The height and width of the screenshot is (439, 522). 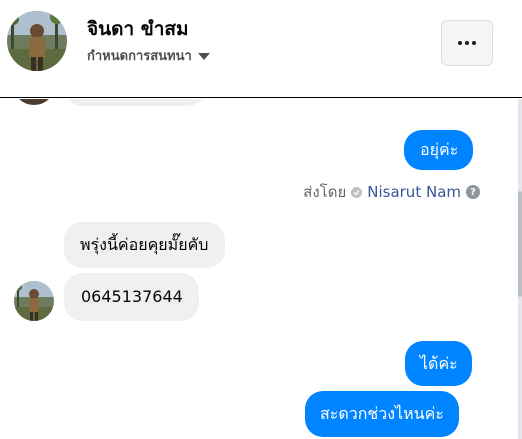 What do you see at coordinates (325, 192) in the screenshot?
I see `sent-by-prefix: ส่งโดย` at bounding box center [325, 192].